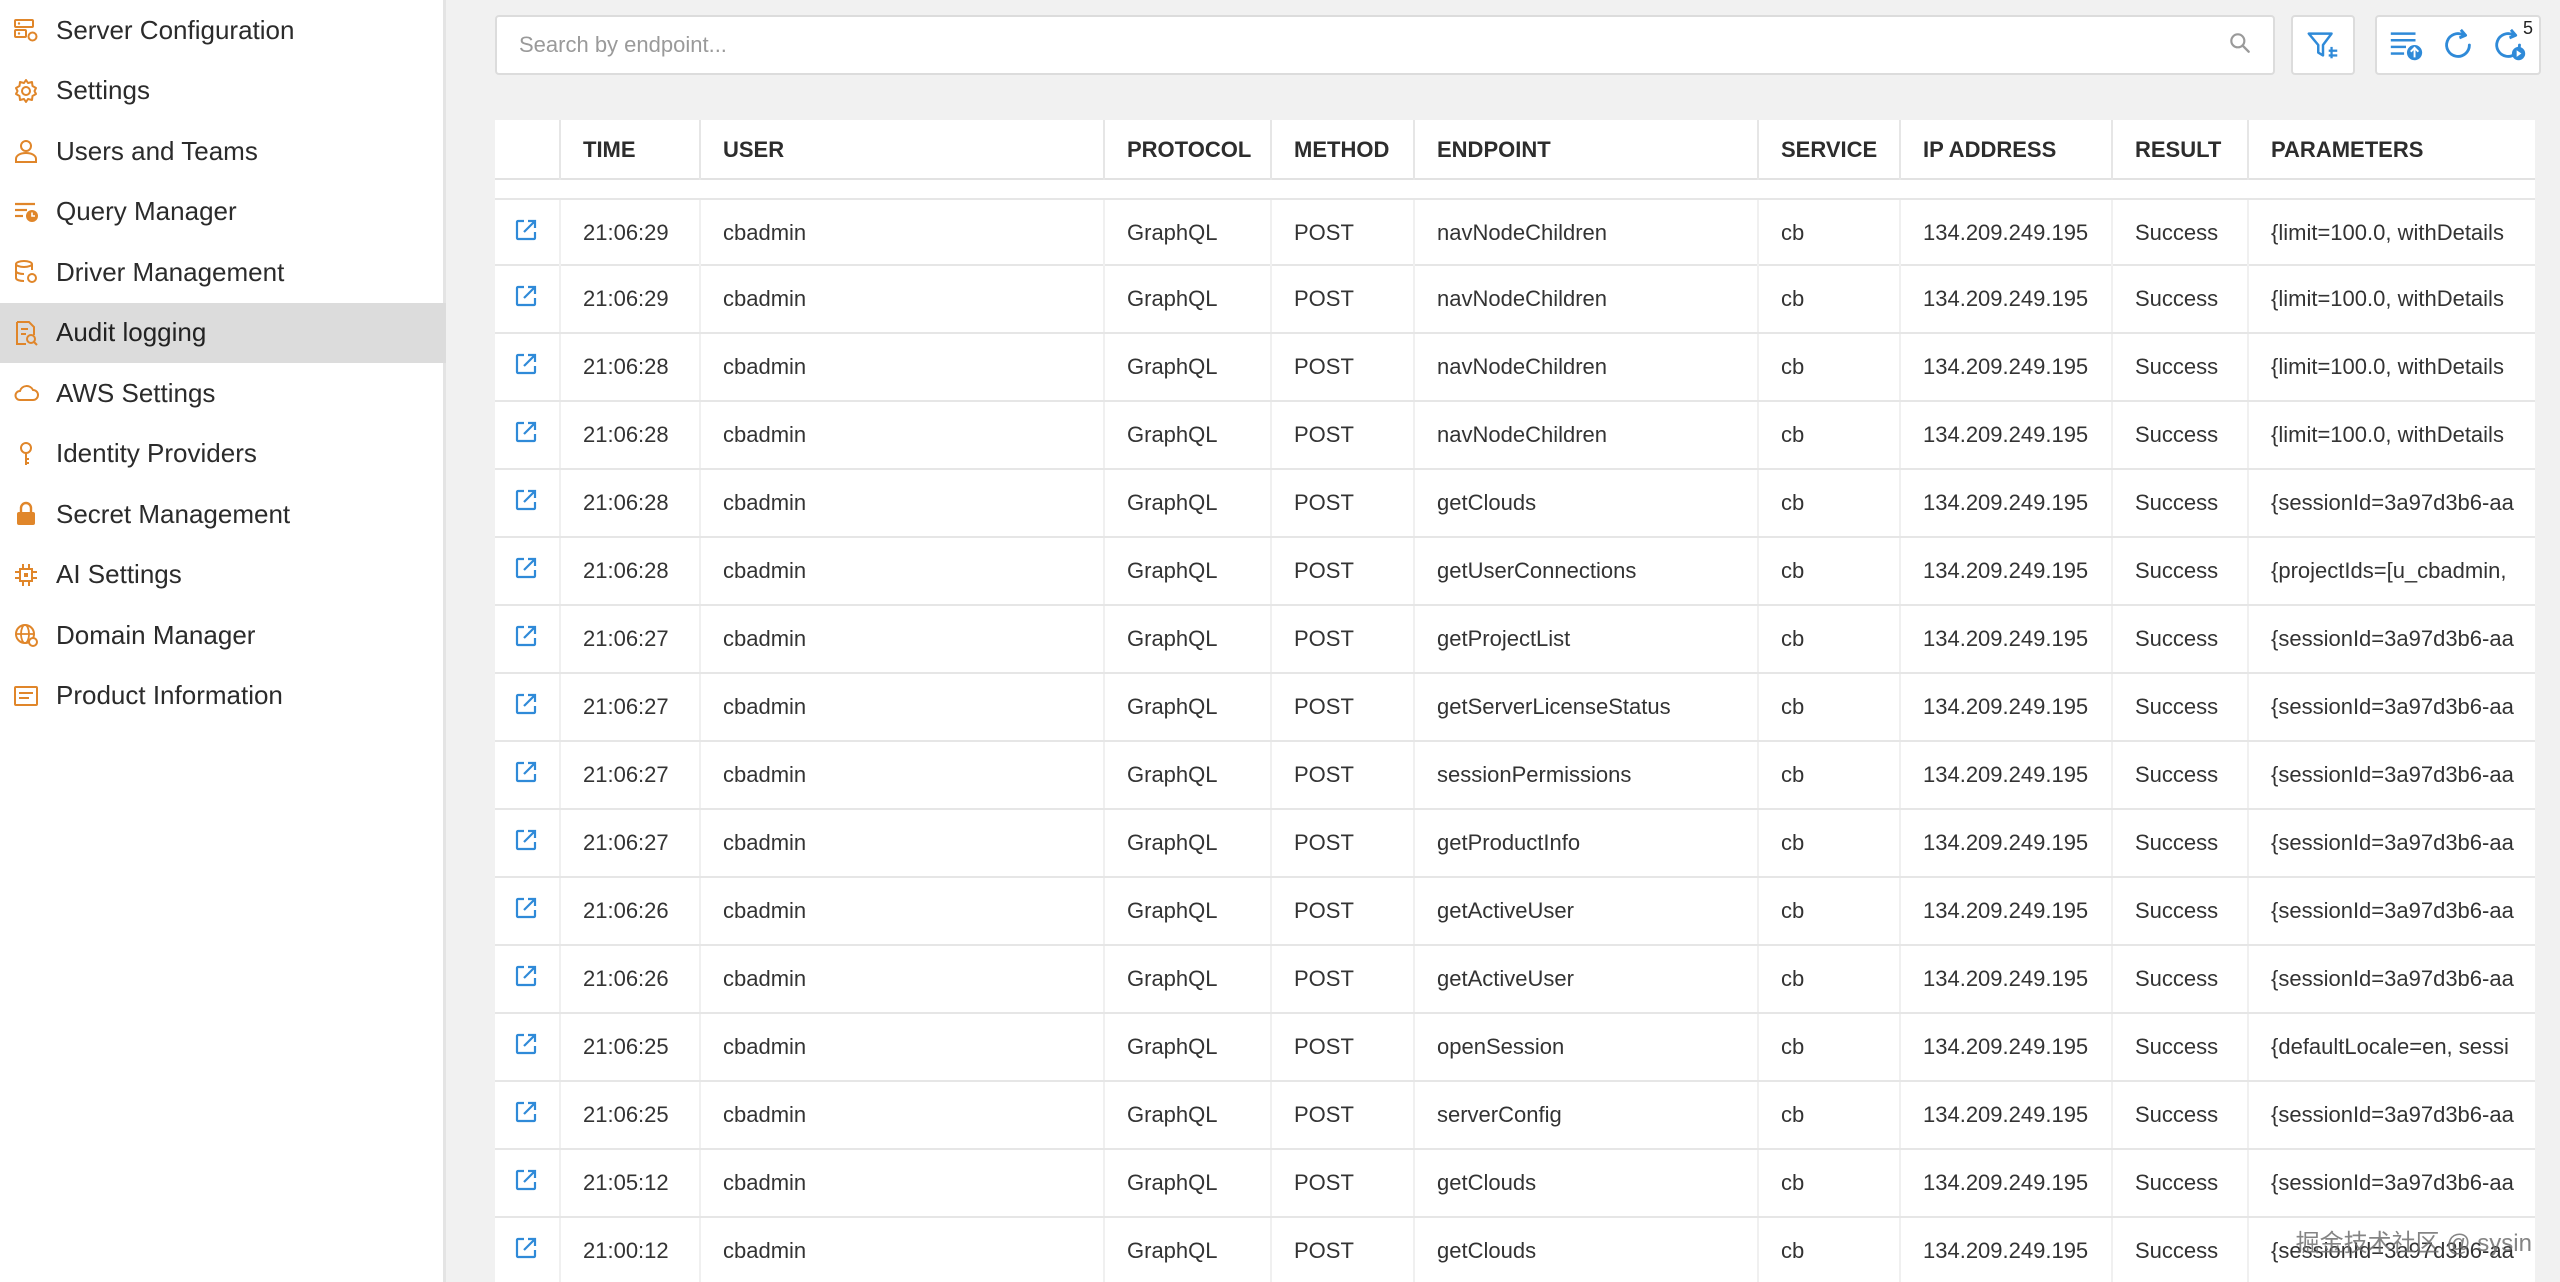 The height and width of the screenshot is (1282, 2560). Describe the element at coordinates (2391, 639) in the screenshot. I see `cell-parameters: {sessionId=3a97d3b6-aa` at that location.